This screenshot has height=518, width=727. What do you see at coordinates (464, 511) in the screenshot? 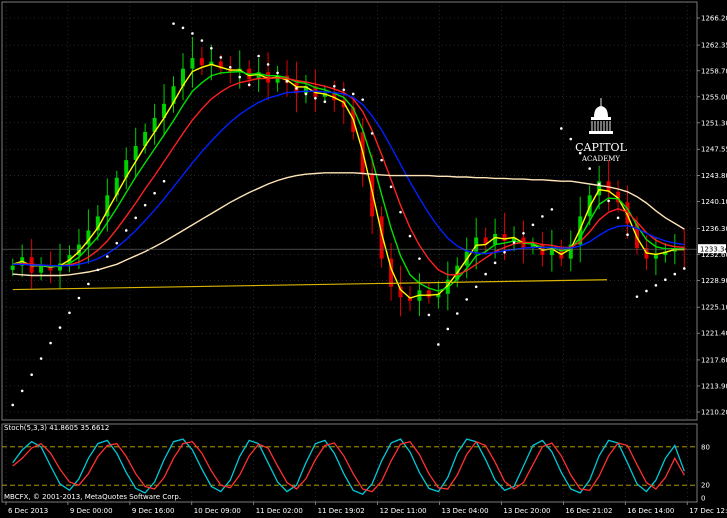
I see `time-tick-label: 13 Dec 04:00` at bounding box center [464, 511].